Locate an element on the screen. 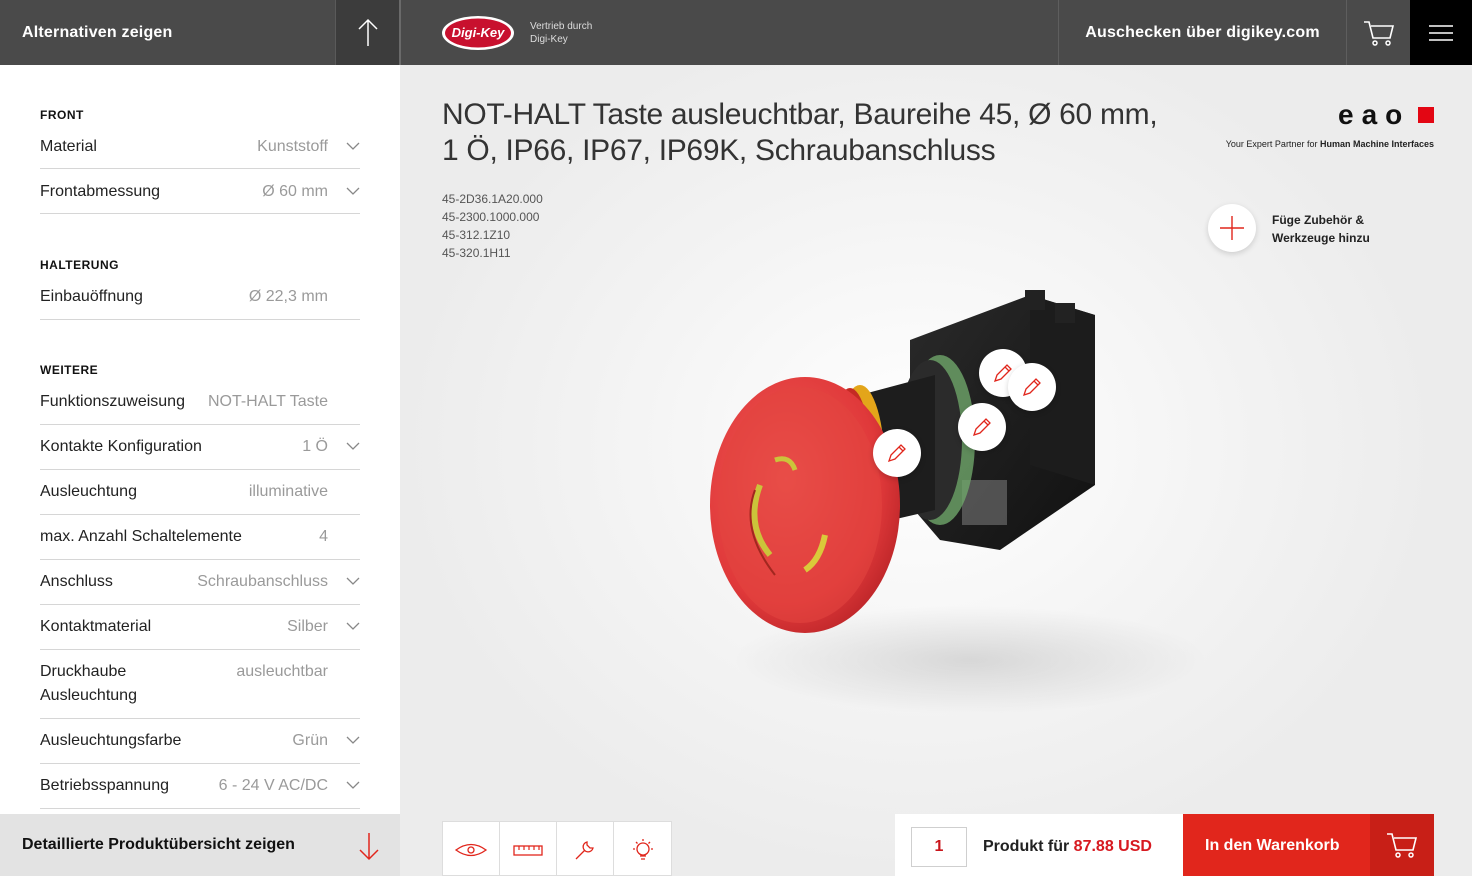 Image resolution: width=1472 pixels, height=876 pixels. config-row-operating-voltage: Betriebsspannung 6 - 24 V AC/DC is located at coordinates (200, 791).